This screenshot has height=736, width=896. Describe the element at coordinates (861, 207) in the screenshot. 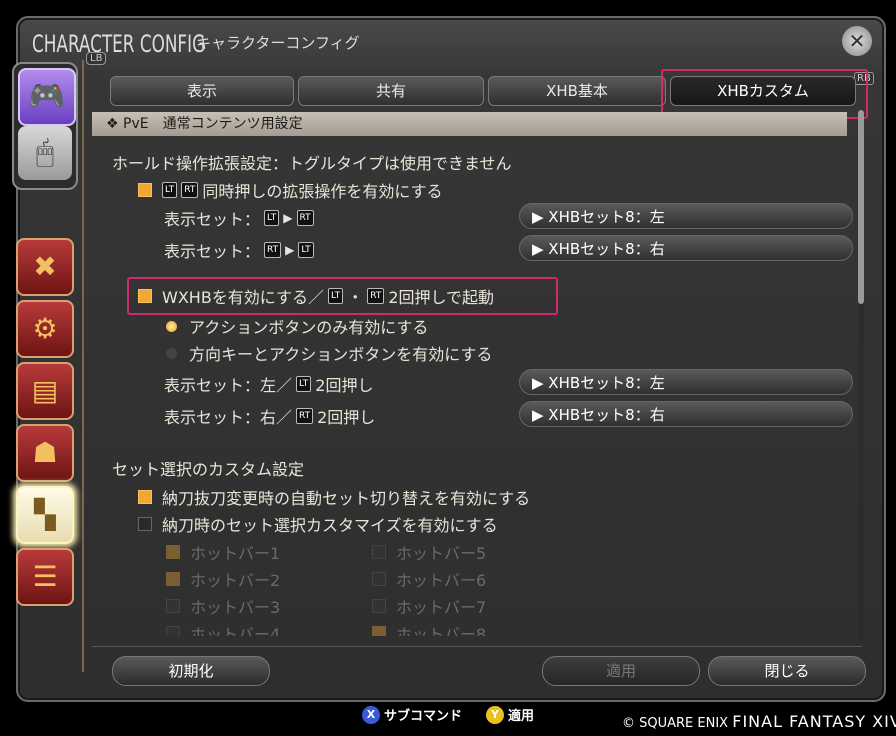

I see `scrollbar-thumb` at that location.